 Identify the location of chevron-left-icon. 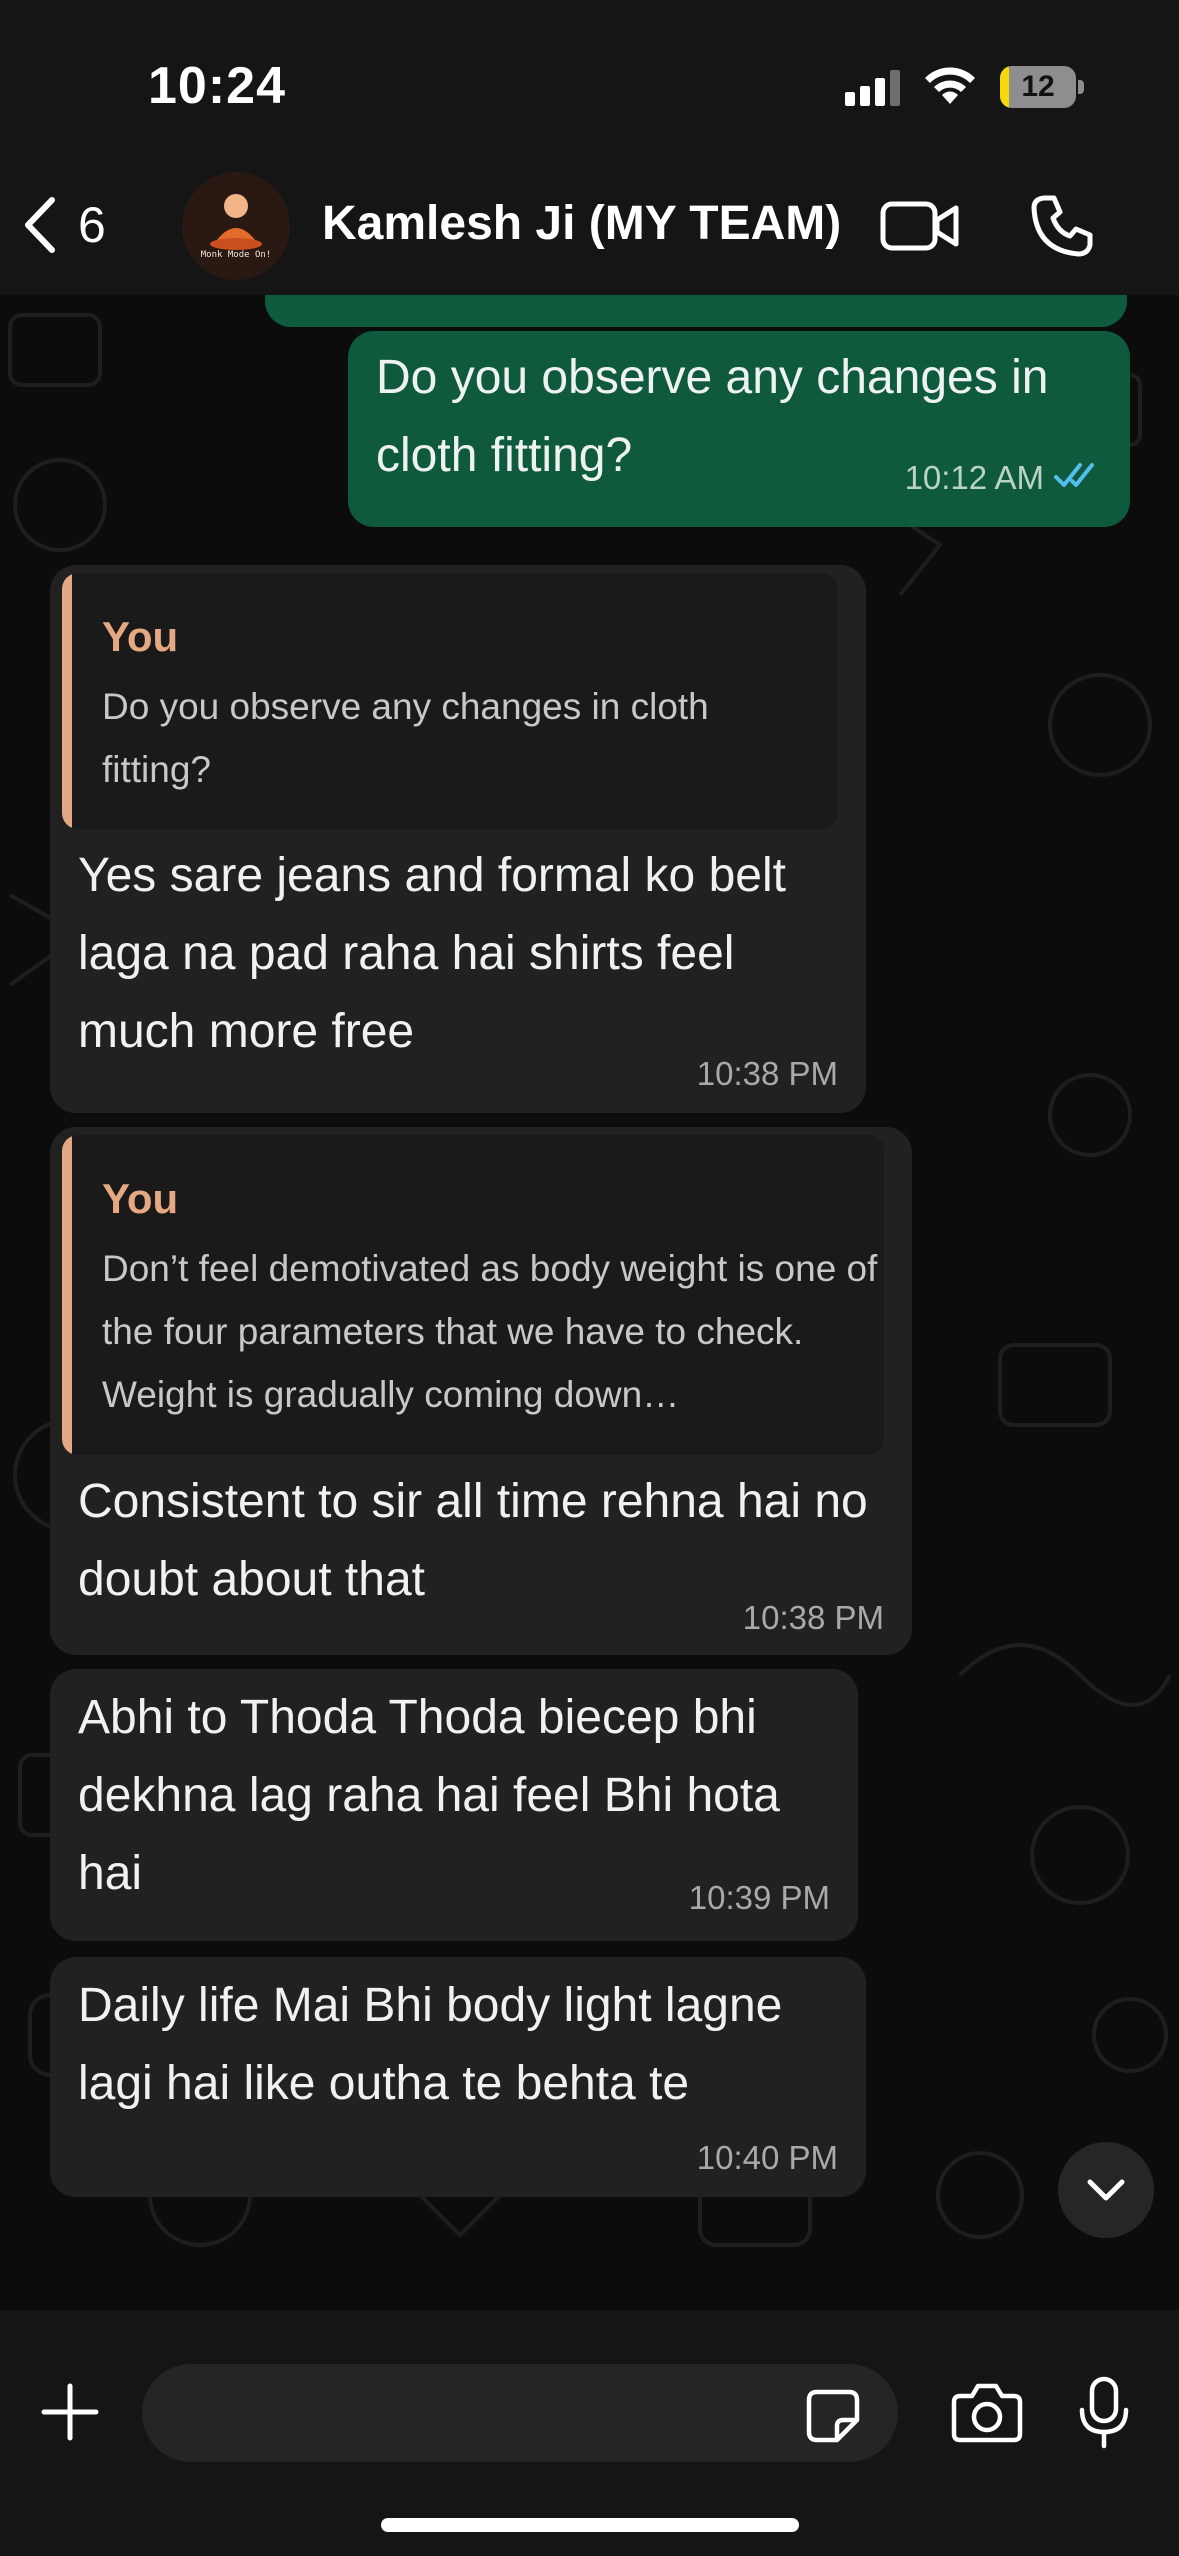
(40, 225).